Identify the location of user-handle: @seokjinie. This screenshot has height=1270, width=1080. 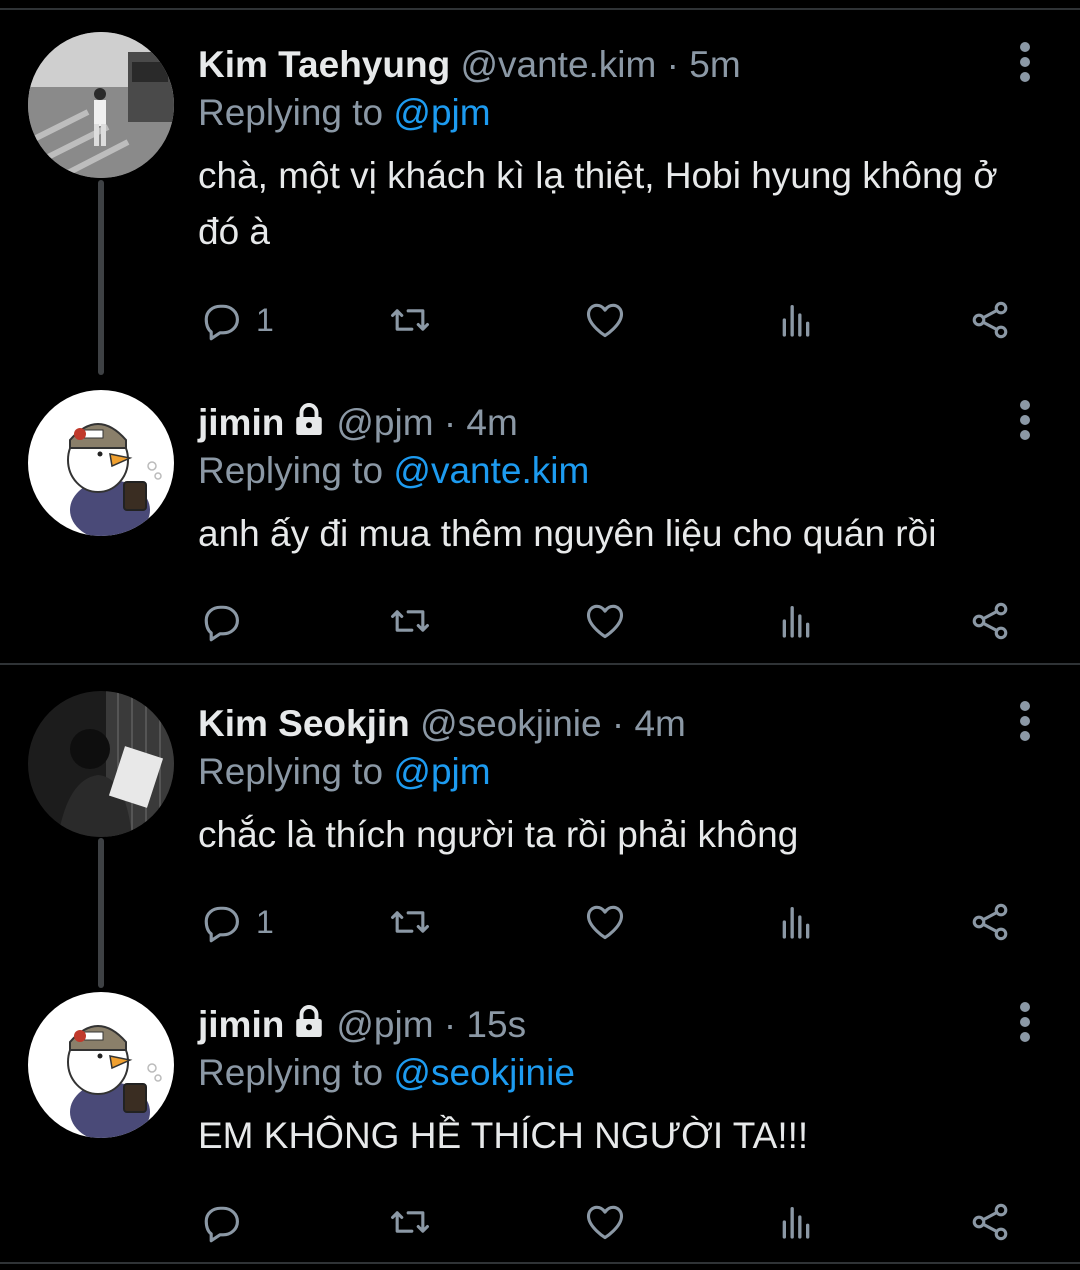
(511, 723).